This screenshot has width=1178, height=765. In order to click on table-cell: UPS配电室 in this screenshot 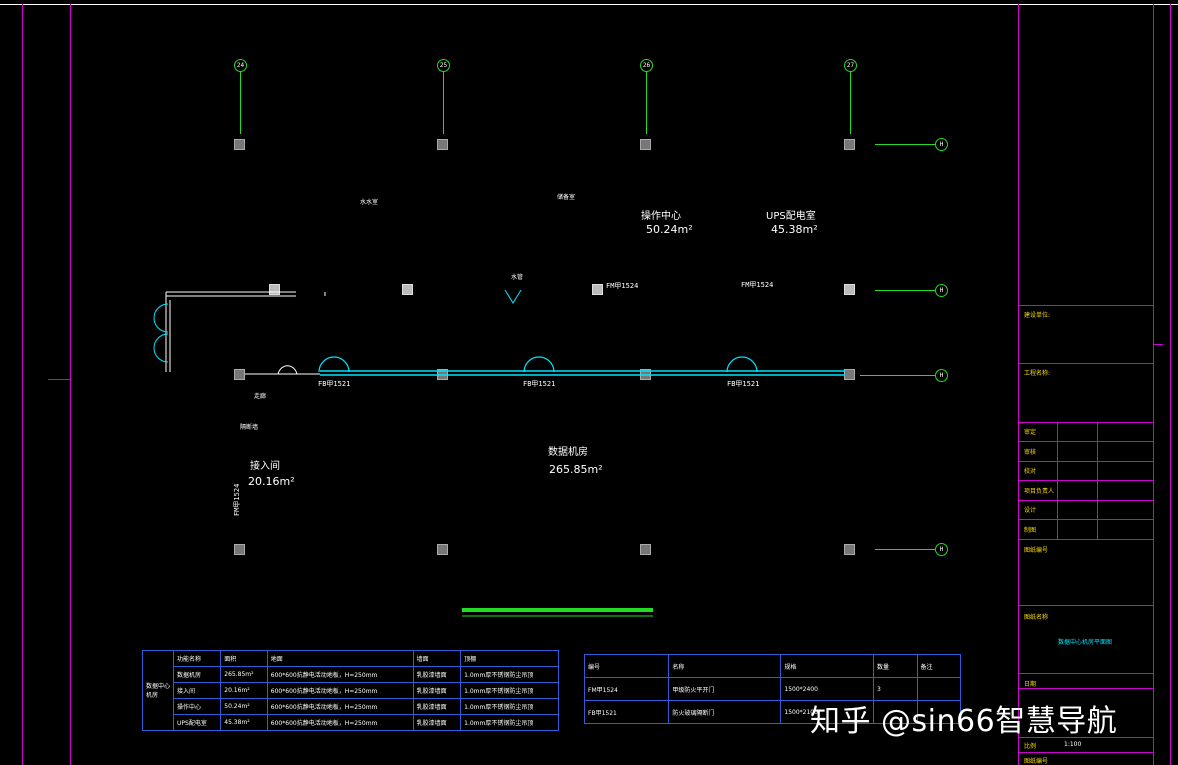, I will do `click(197, 722)`.